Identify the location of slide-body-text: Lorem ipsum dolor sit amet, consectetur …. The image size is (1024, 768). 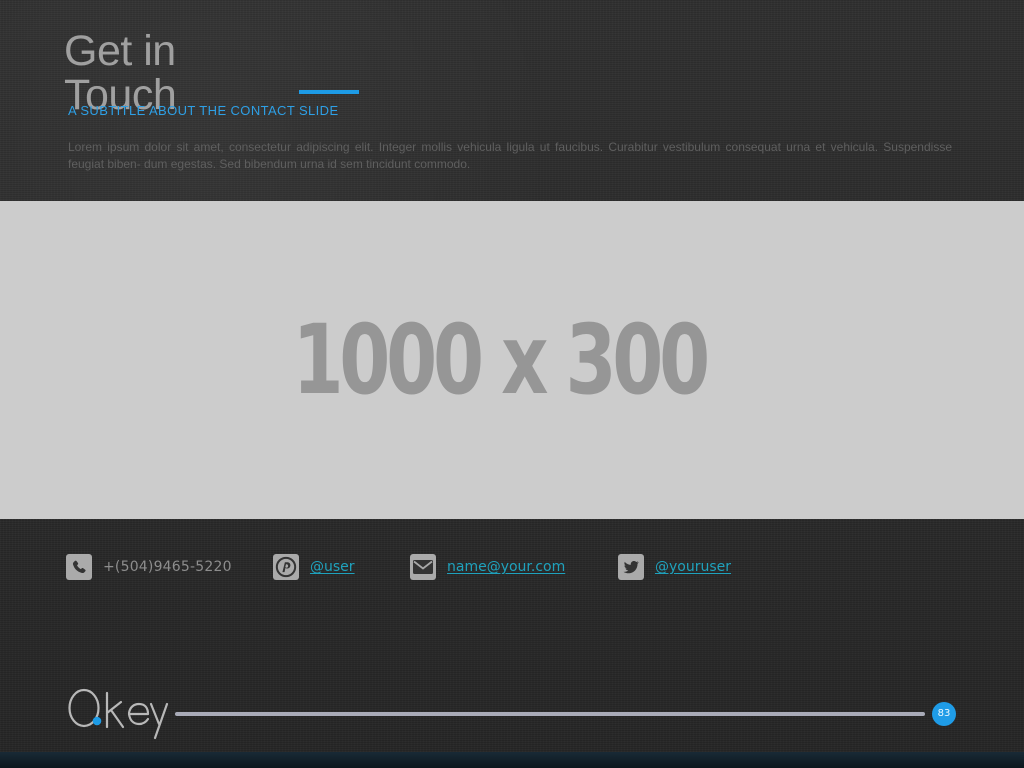
(510, 155).